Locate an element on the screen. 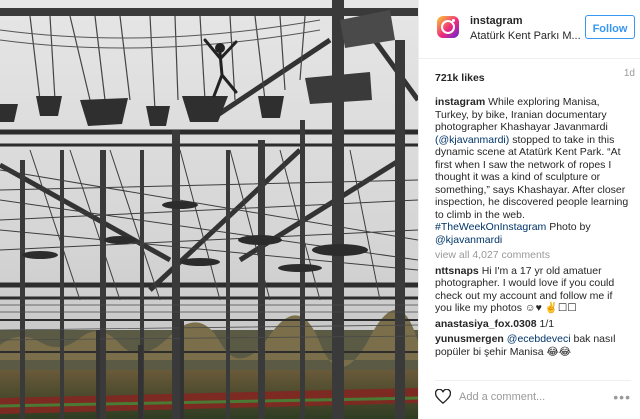  camera-lens-icon is located at coordinates (448, 27).